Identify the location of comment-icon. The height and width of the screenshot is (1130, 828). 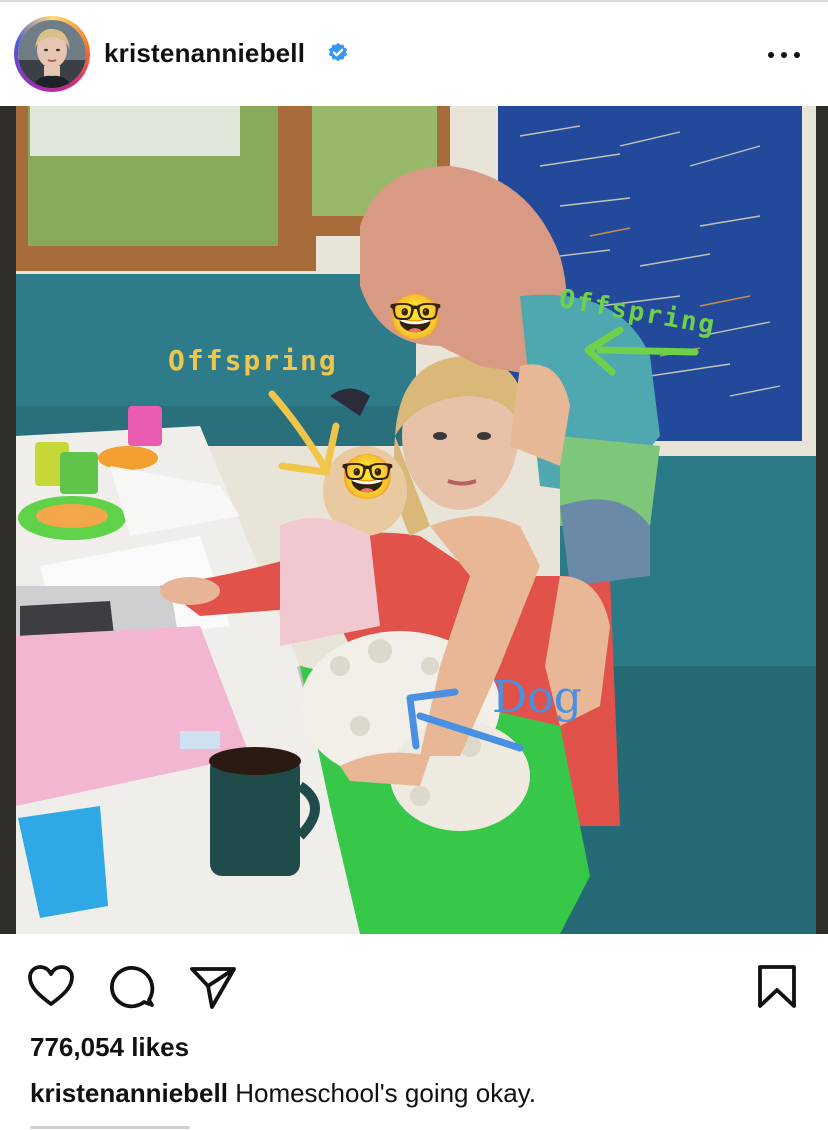
(131, 987).